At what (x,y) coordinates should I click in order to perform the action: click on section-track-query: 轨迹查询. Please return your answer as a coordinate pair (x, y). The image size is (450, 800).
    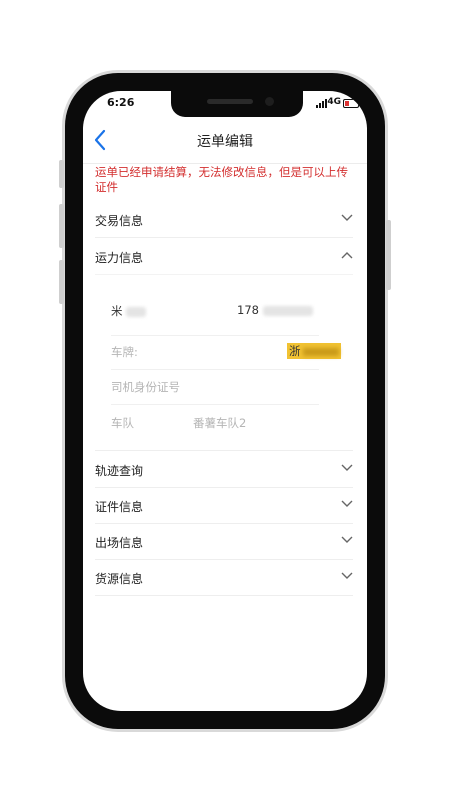
    Looking at the image, I should click on (224, 469).